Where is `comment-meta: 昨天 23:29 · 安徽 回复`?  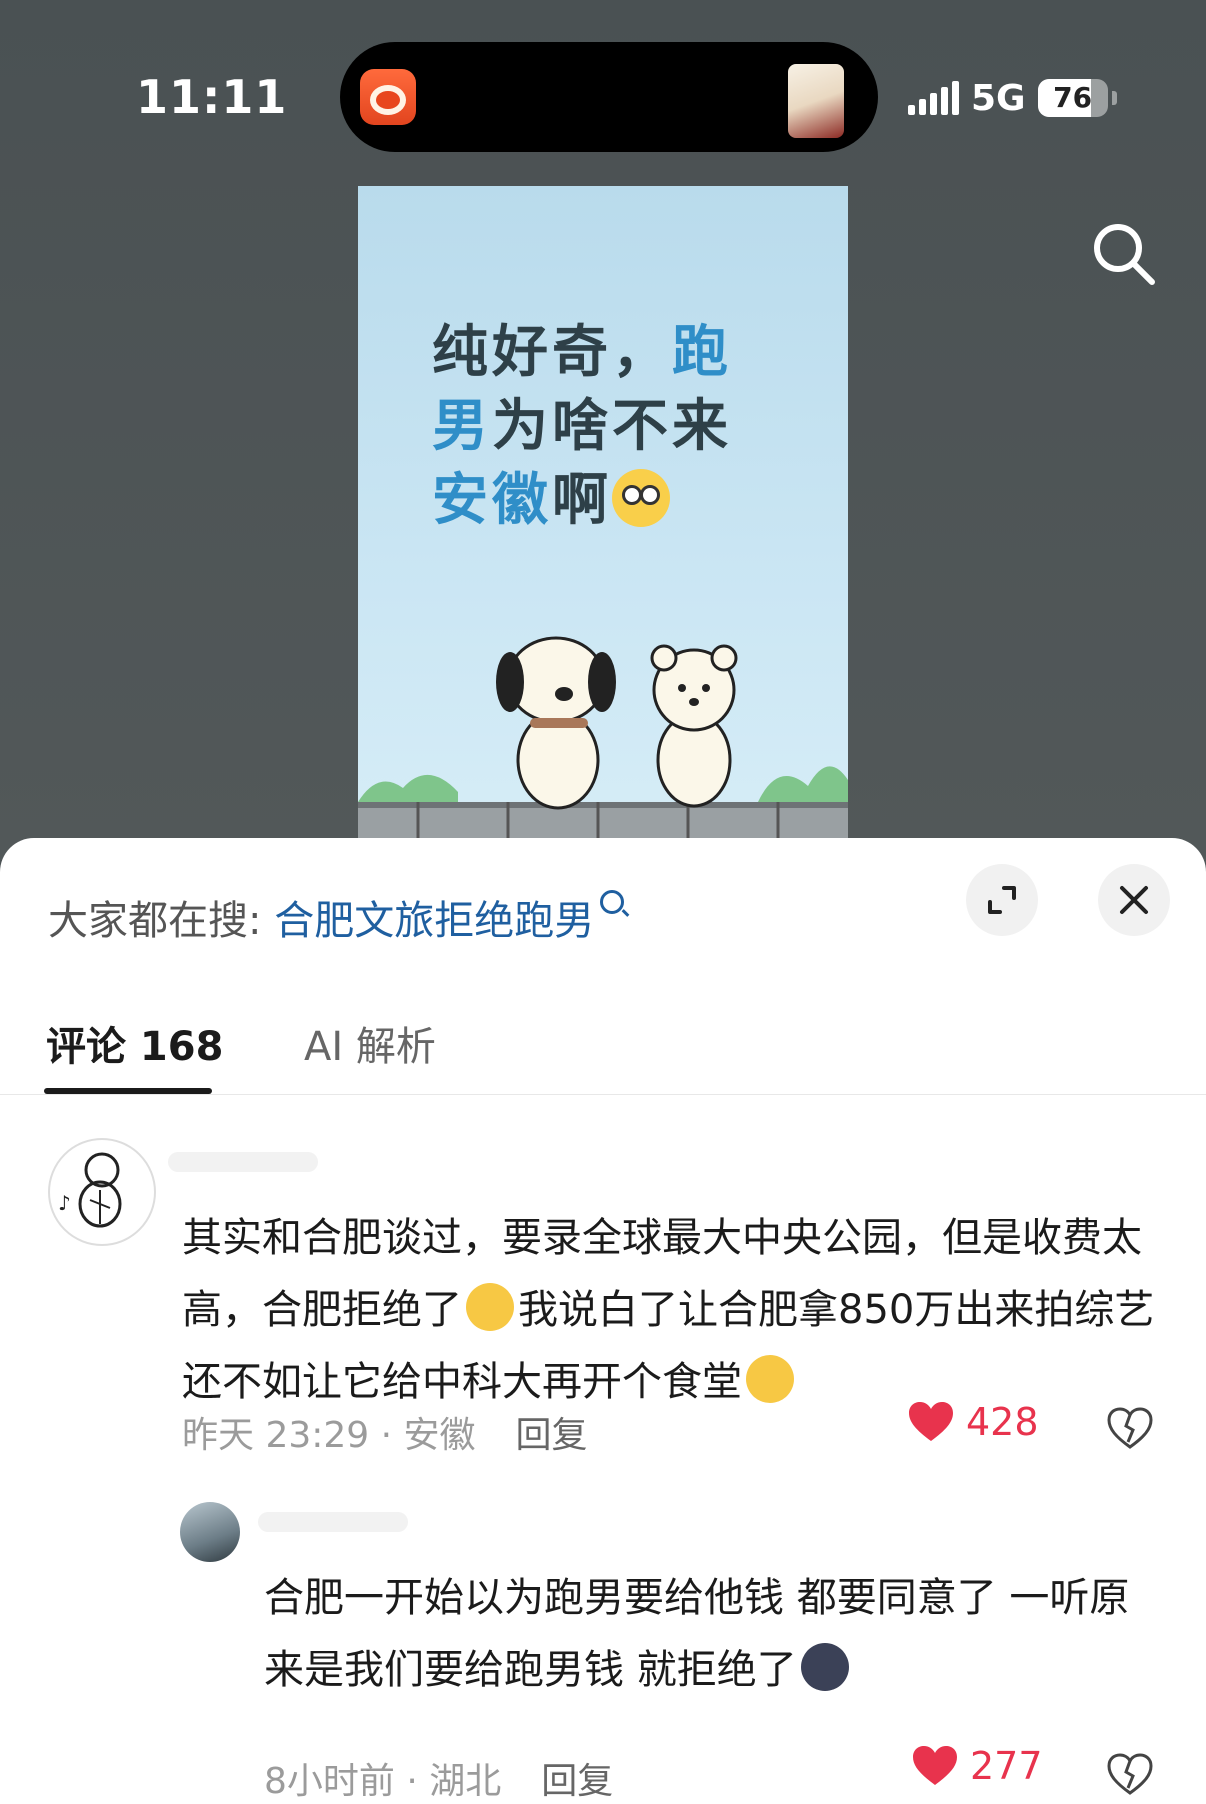 comment-meta: 昨天 23:29 · 安徽 回复 is located at coordinates (385, 1432).